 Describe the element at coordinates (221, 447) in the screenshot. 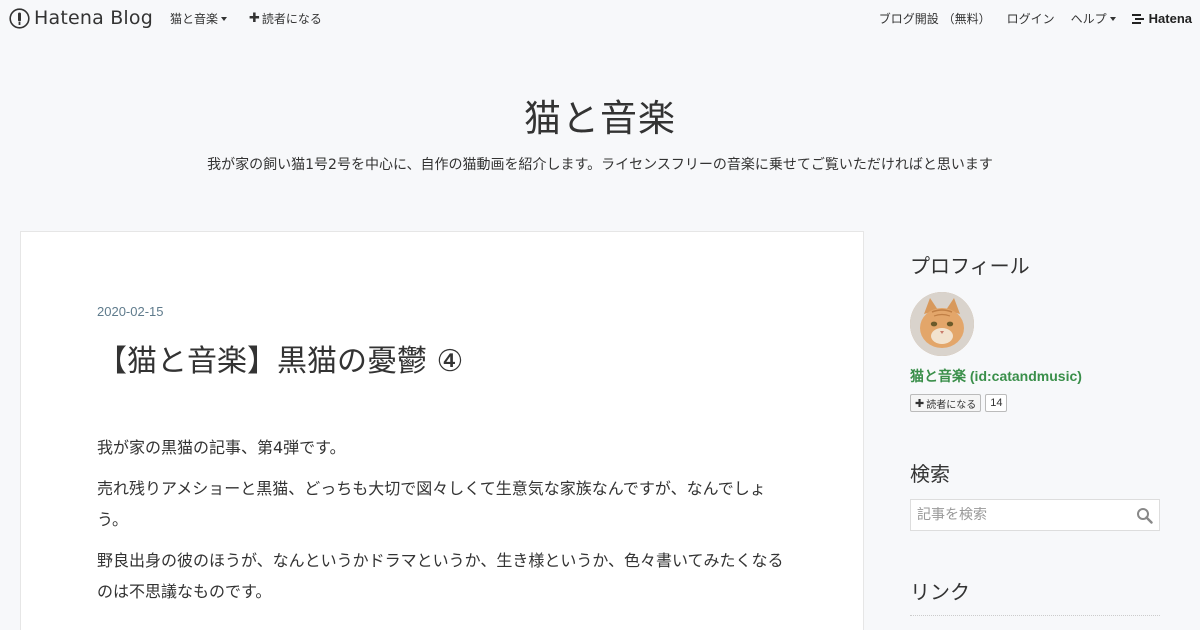

I see `entry-paragraph: 我が家の黒猫の記事、第4弾です。` at that location.